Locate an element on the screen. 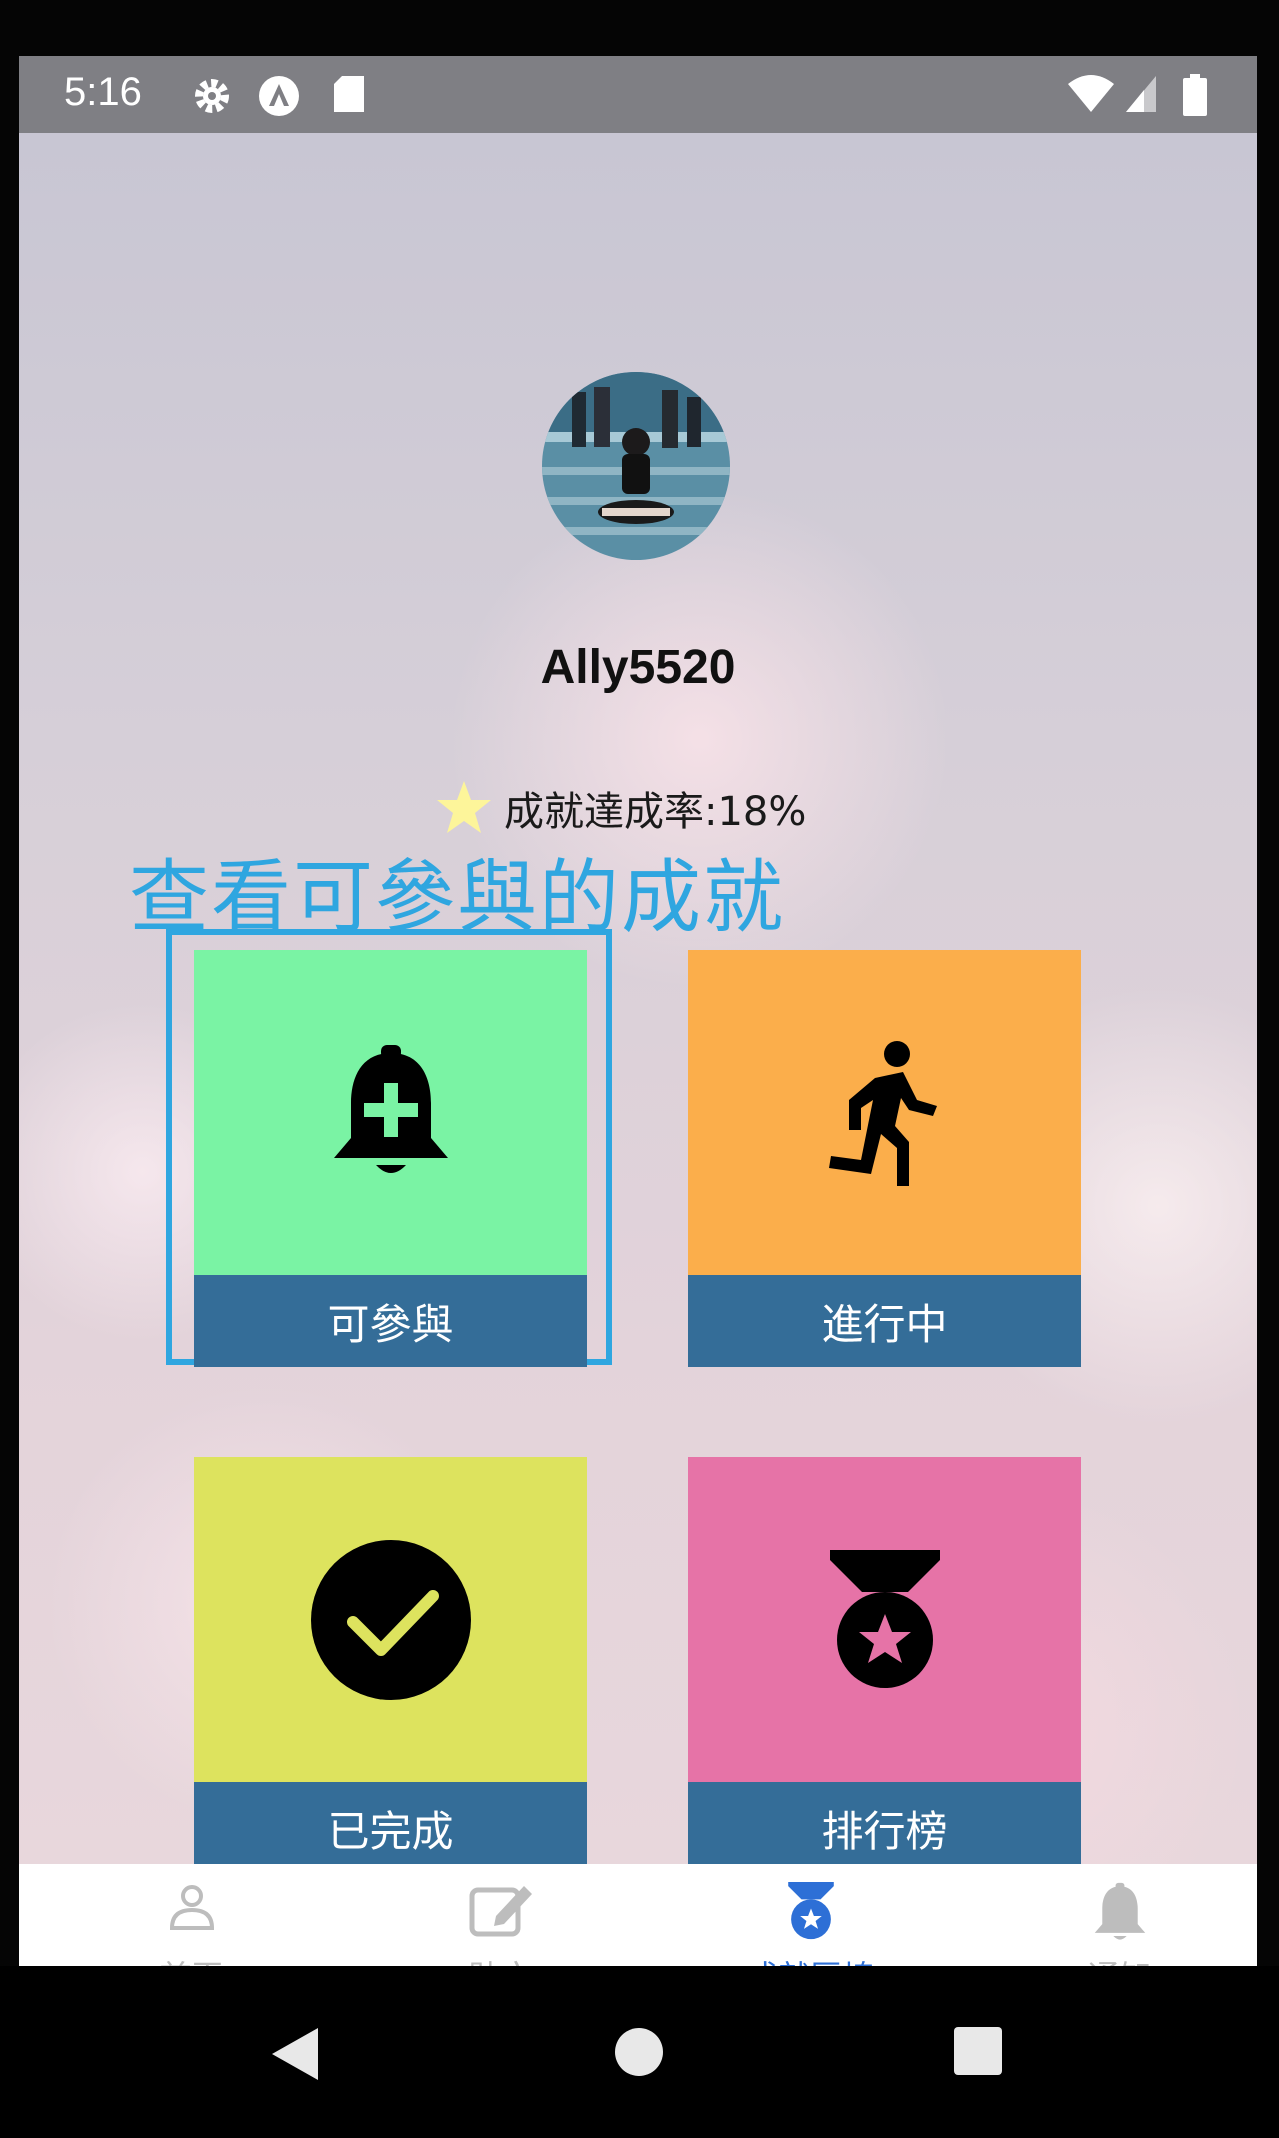  system-nav-bar is located at coordinates (639, 2052).